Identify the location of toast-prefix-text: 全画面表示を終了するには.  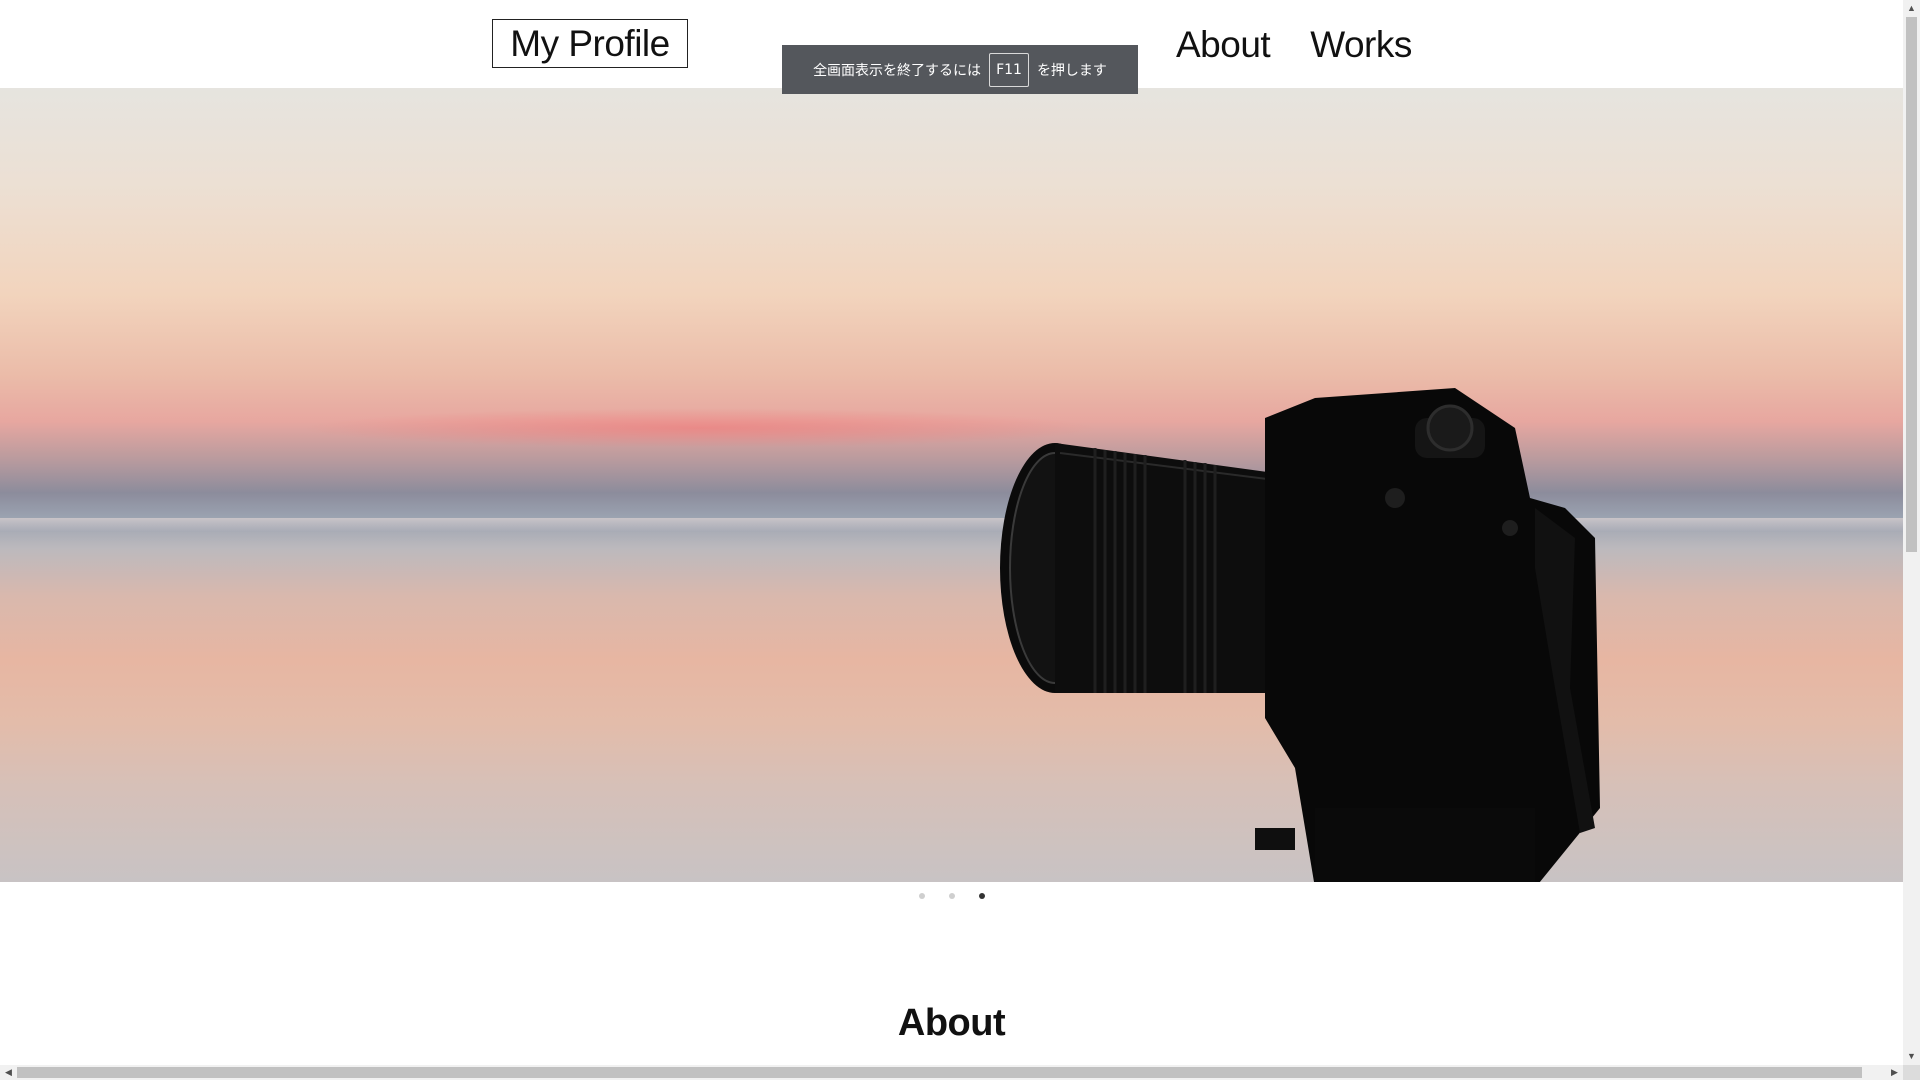
(897, 70).